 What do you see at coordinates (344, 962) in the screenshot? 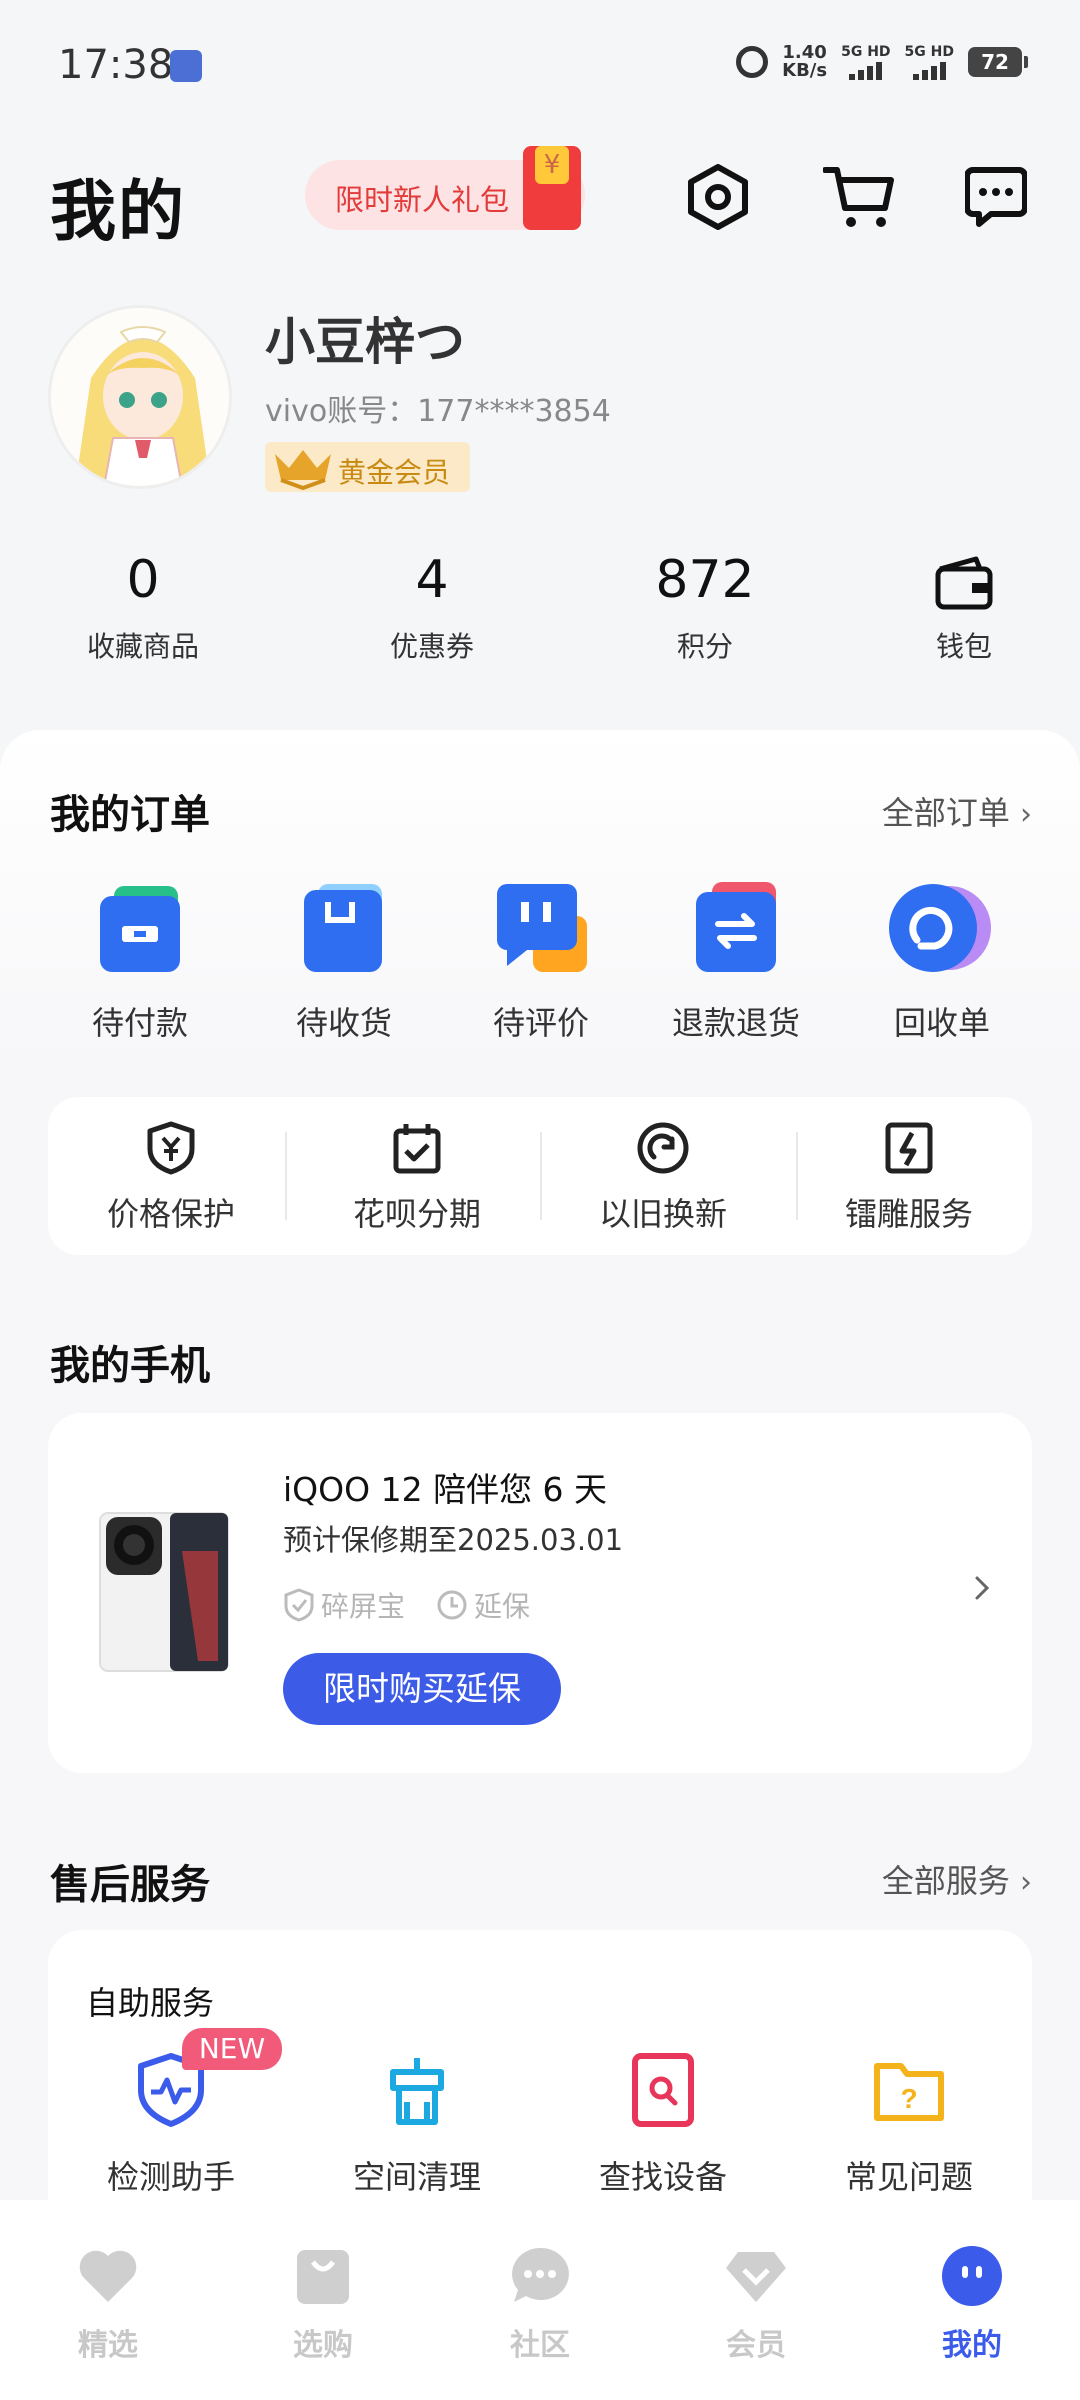
I see `order-pending-delivery: 待收货` at bounding box center [344, 962].